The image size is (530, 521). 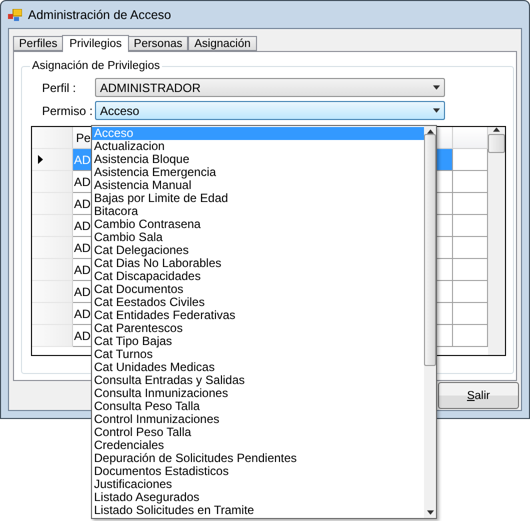 I want to click on list-option: Cat Entidades Federativas, so click(x=258, y=315).